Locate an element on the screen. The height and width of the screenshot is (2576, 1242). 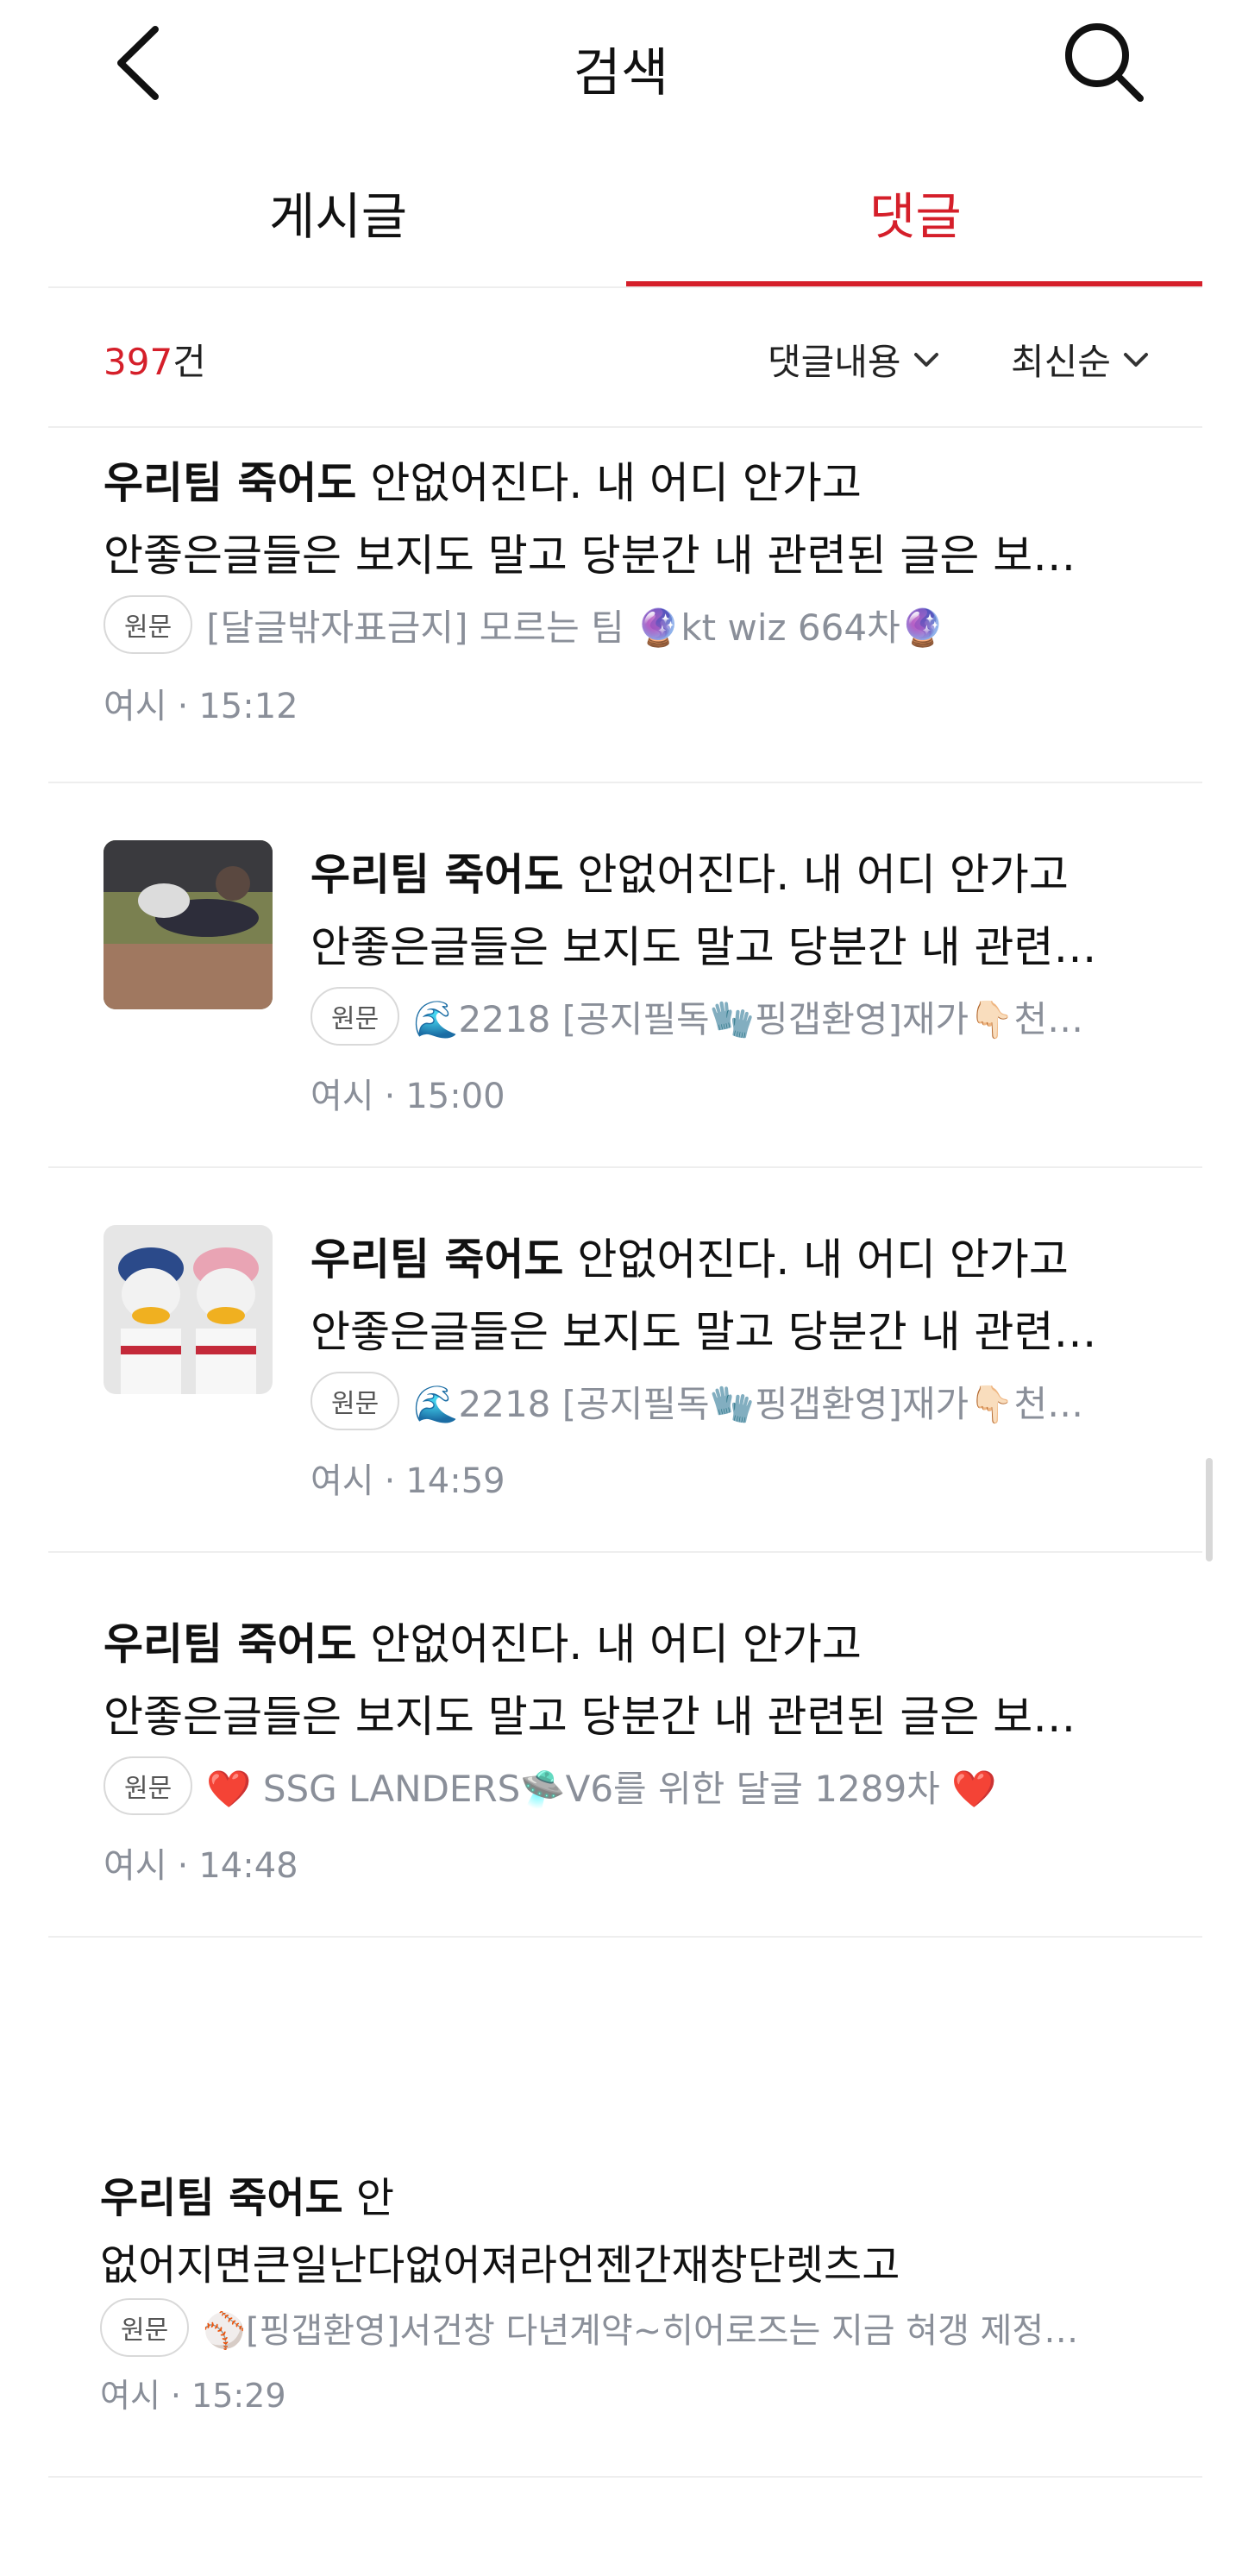
result-count: 397건 is located at coordinates (155, 359).